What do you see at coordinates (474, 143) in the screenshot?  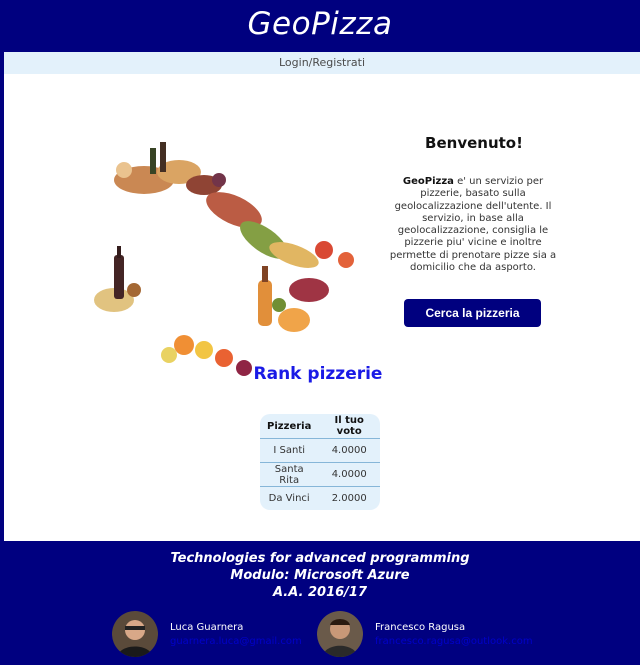 I see `welcome-title: Benvenuto!` at bounding box center [474, 143].